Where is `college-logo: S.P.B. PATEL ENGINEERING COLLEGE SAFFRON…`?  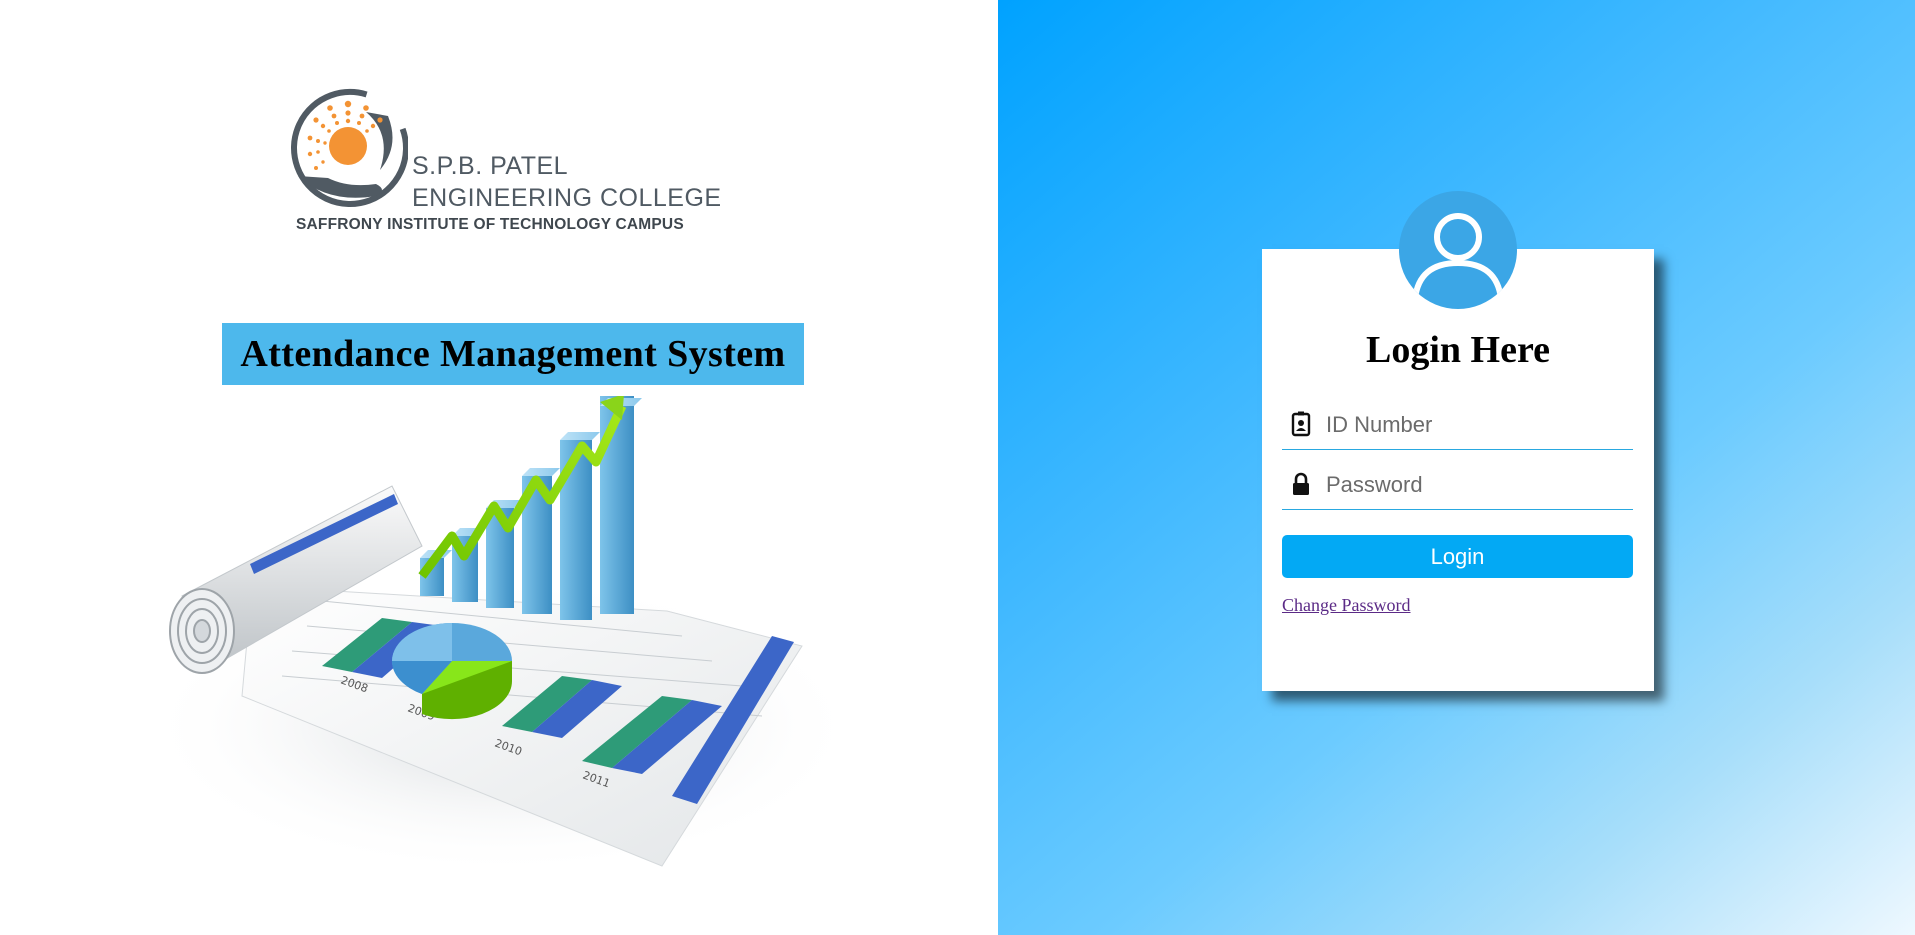 college-logo: S.P.B. PATEL ENGINEERING COLLEGE SAFFRON… is located at coordinates (504, 161).